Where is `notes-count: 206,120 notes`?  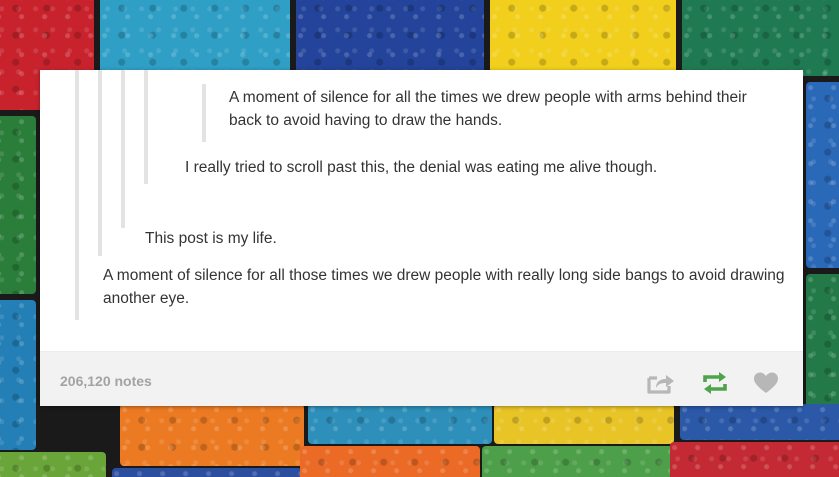
notes-count: 206,120 notes is located at coordinates (106, 381).